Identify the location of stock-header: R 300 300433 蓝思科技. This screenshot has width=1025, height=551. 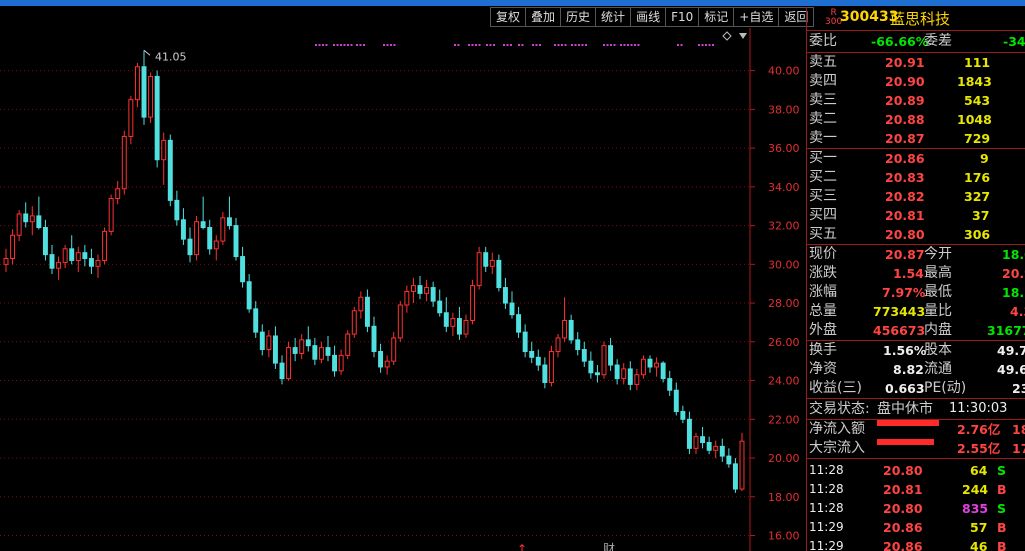
(916, 19).